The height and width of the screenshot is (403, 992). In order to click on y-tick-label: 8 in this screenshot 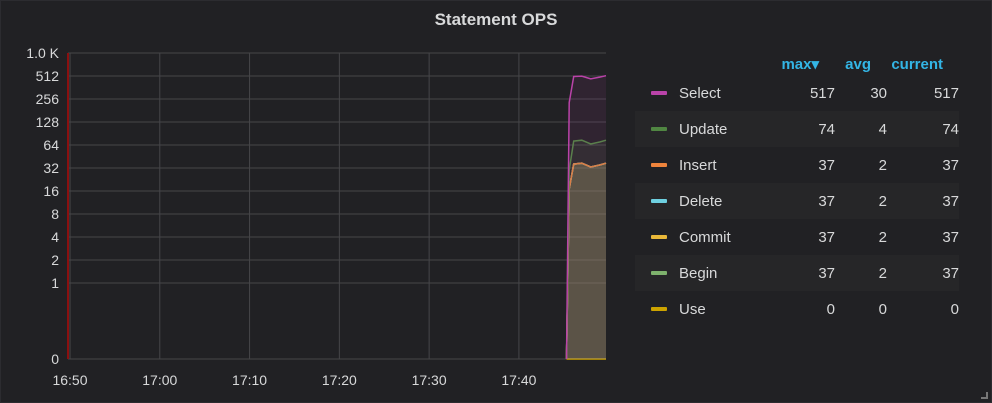, I will do `click(55, 214)`.